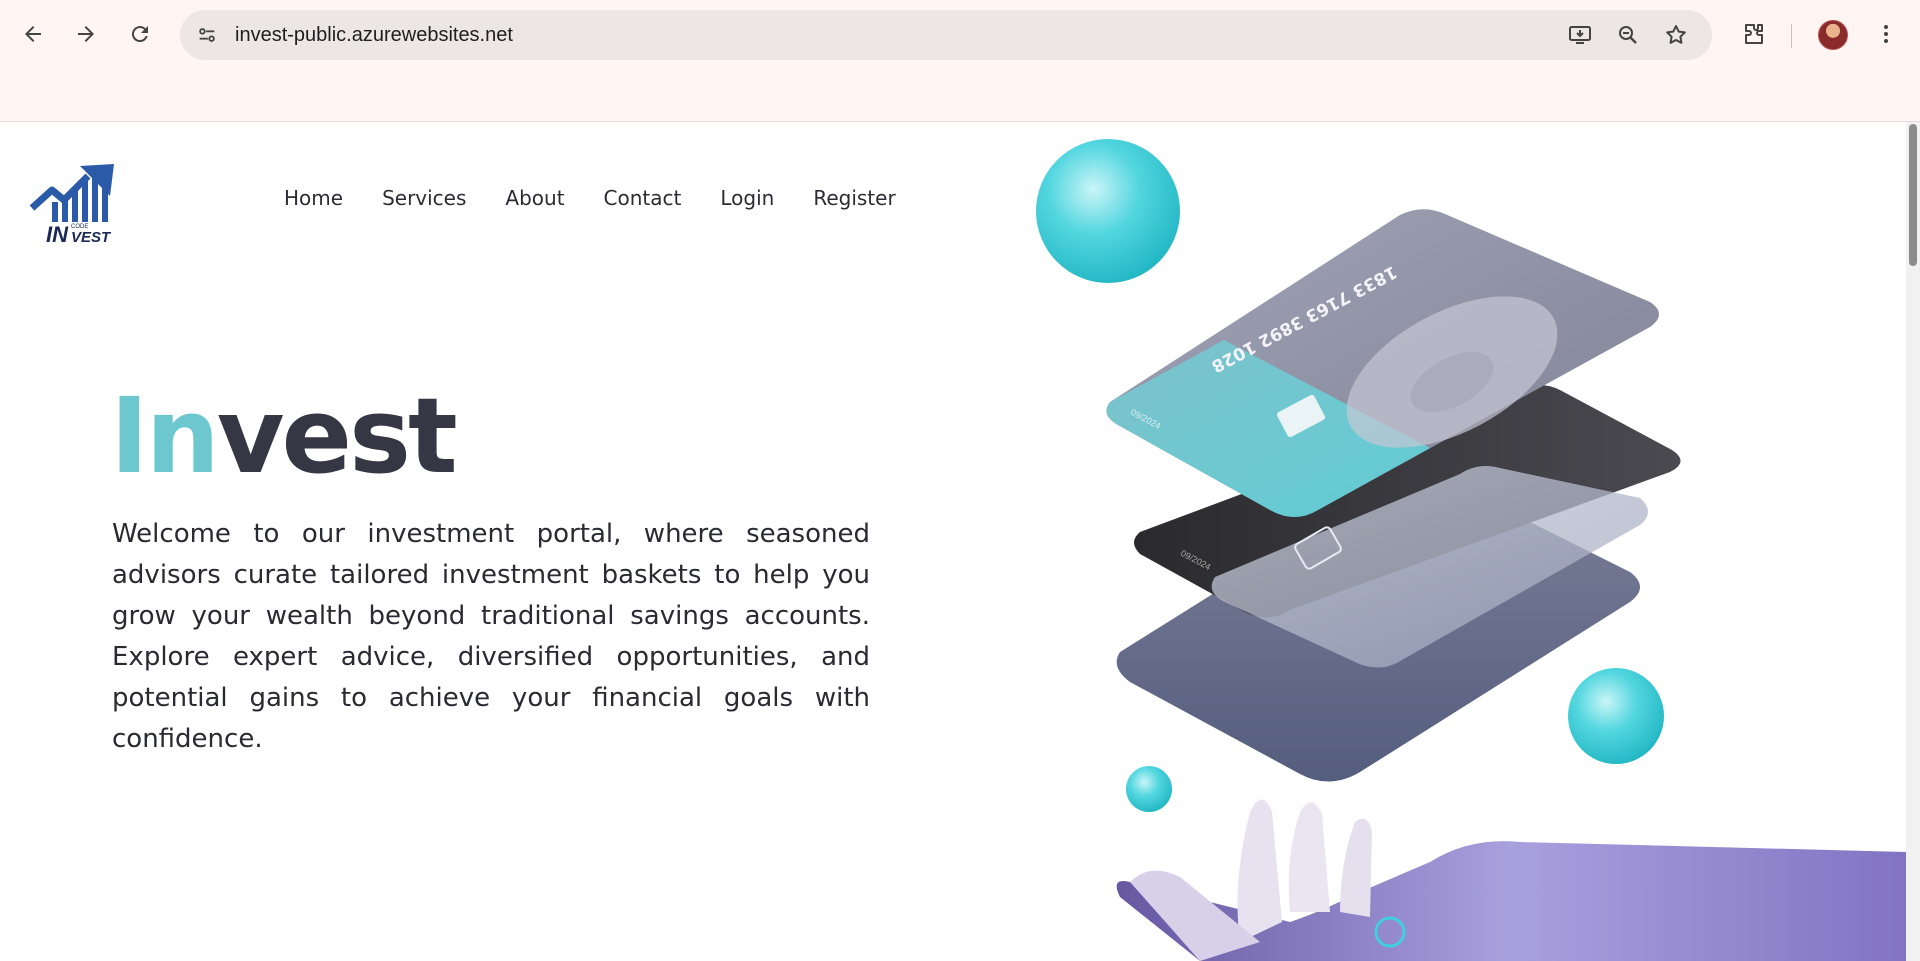 This screenshot has height=961, width=1920. What do you see at coordinates (1108, 211) in the screenshot?
I see `orb-large` at bounding box center [1108, 211].